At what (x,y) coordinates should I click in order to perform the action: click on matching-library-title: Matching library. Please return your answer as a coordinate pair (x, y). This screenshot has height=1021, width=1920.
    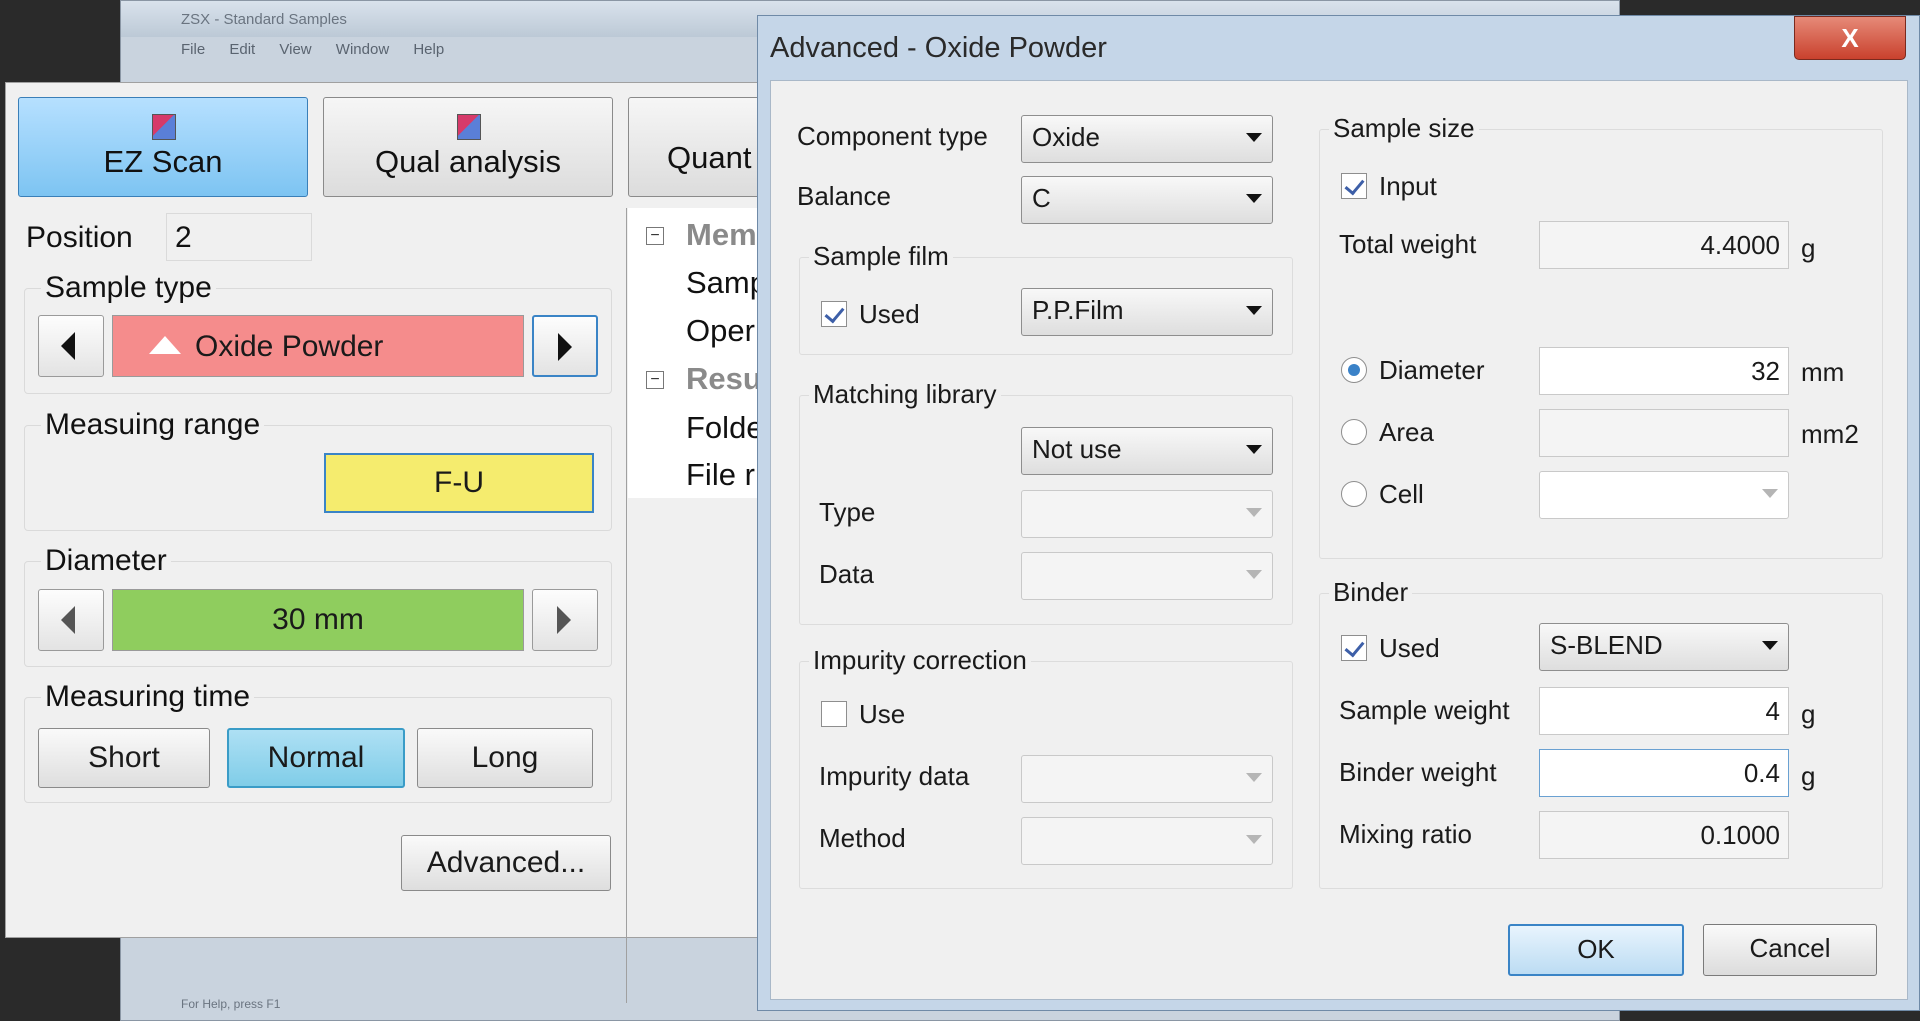
    Looking at the image, I should click on (905, 394).